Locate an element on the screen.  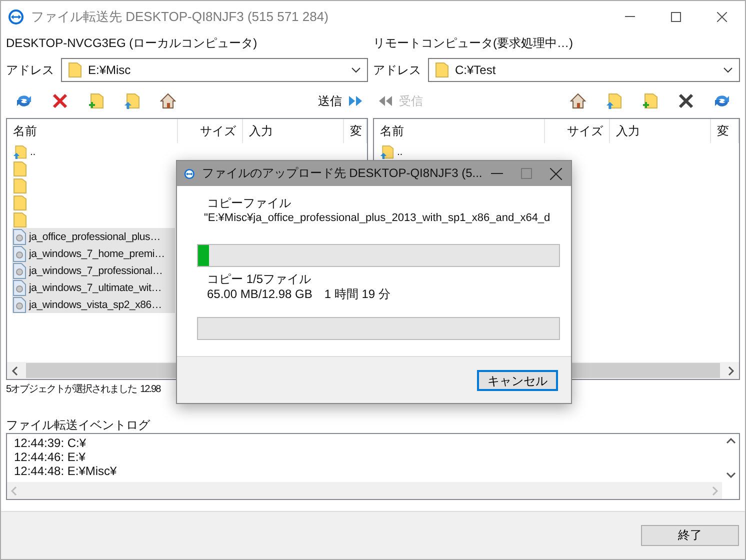
copy-file-label: コピーファイル is located at coordinates (249, 203).